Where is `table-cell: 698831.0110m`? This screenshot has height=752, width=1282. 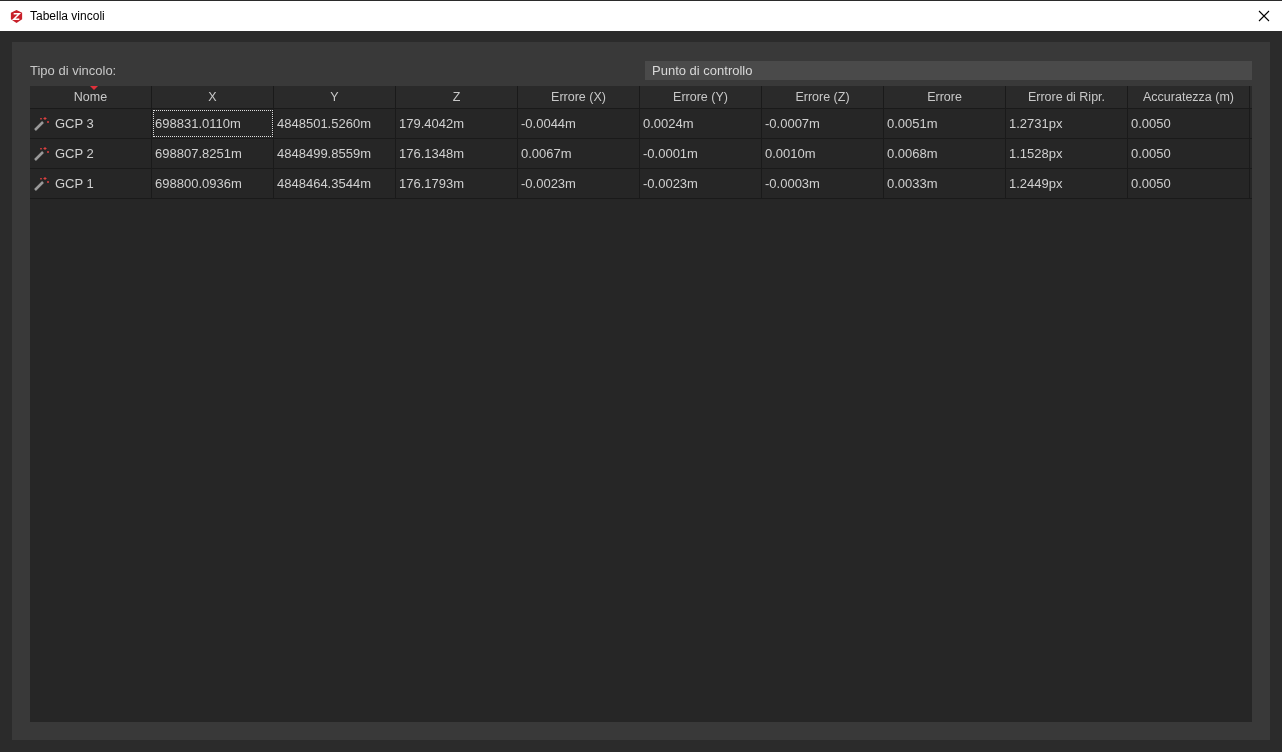 table-cell: 698831.0110m is located at coordinates (213, 123).